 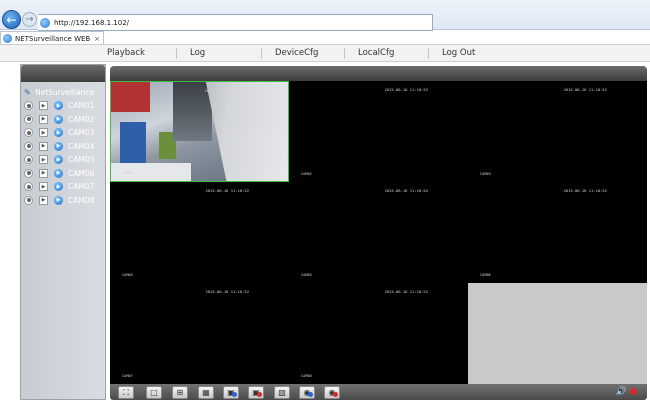 What do you see at coordinates (63, 73) in the screenshot?
I see `sidebar-header` at bounding box center [63, 73].